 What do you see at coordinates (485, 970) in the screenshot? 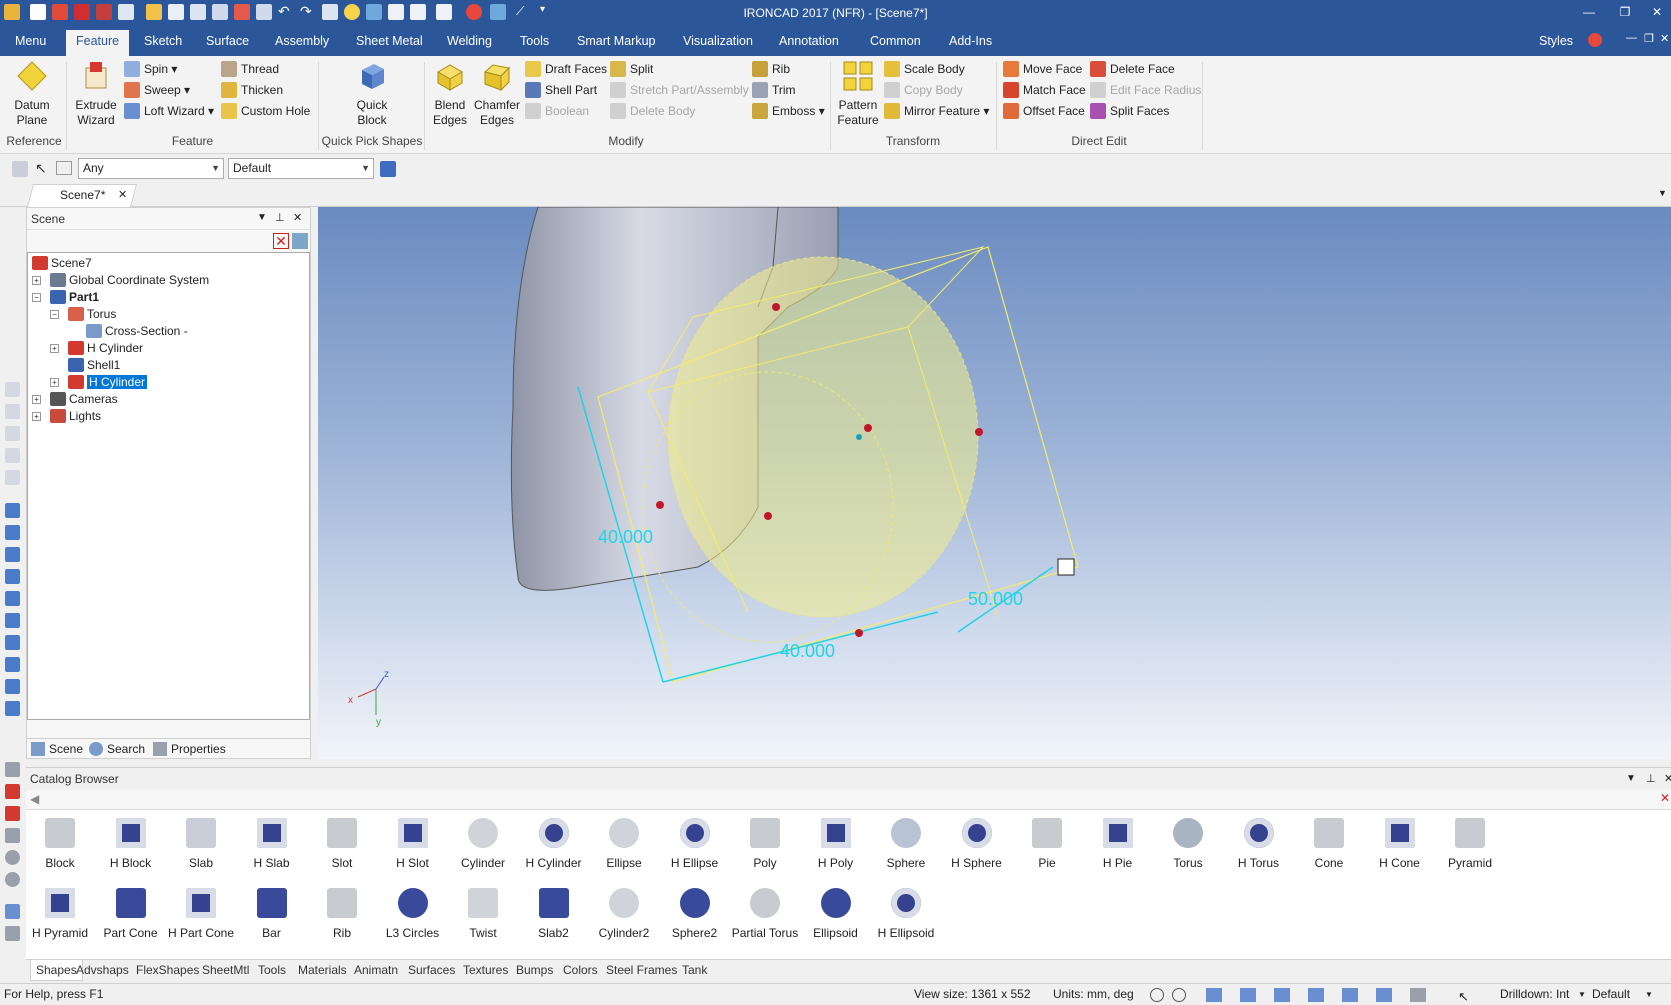
I see `catalog-tab-textures: Textures` at bounding box center [485, 970].